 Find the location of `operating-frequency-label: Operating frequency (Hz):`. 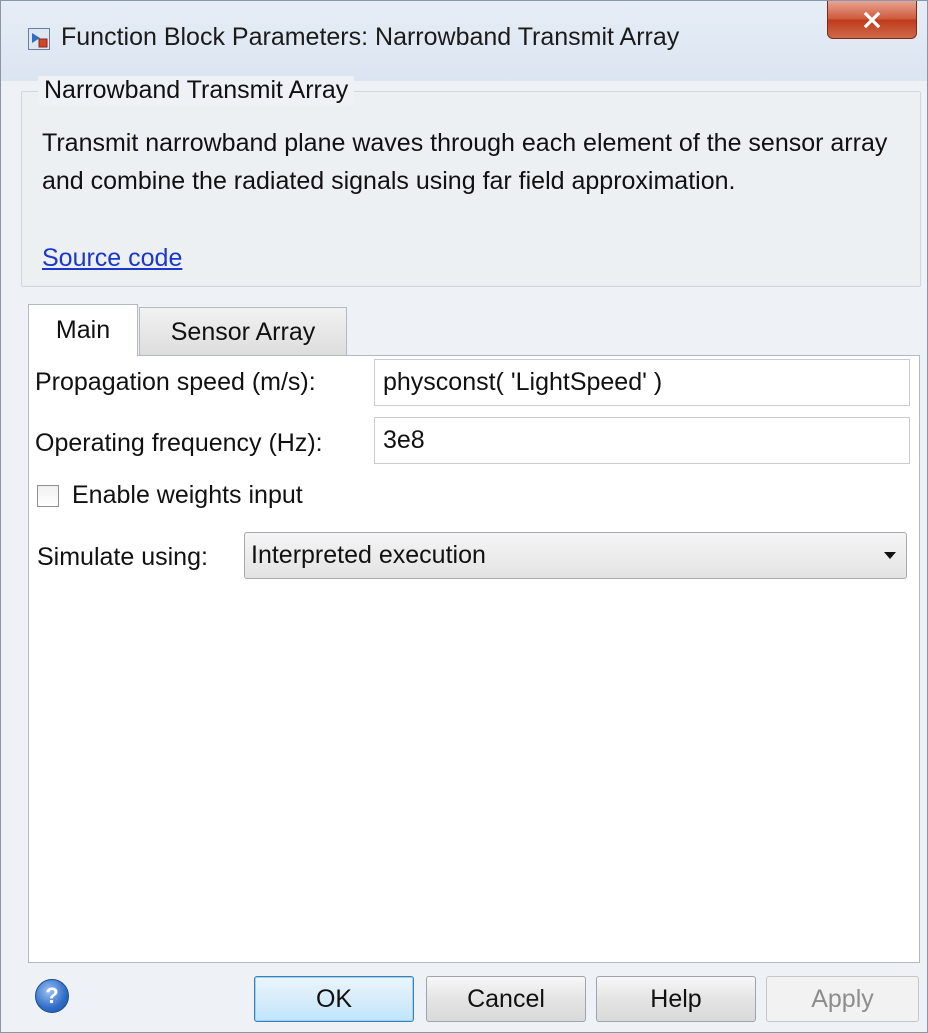

operating-frequency-label: Operating frequency (Hz): is located at coordinates (179, 443).